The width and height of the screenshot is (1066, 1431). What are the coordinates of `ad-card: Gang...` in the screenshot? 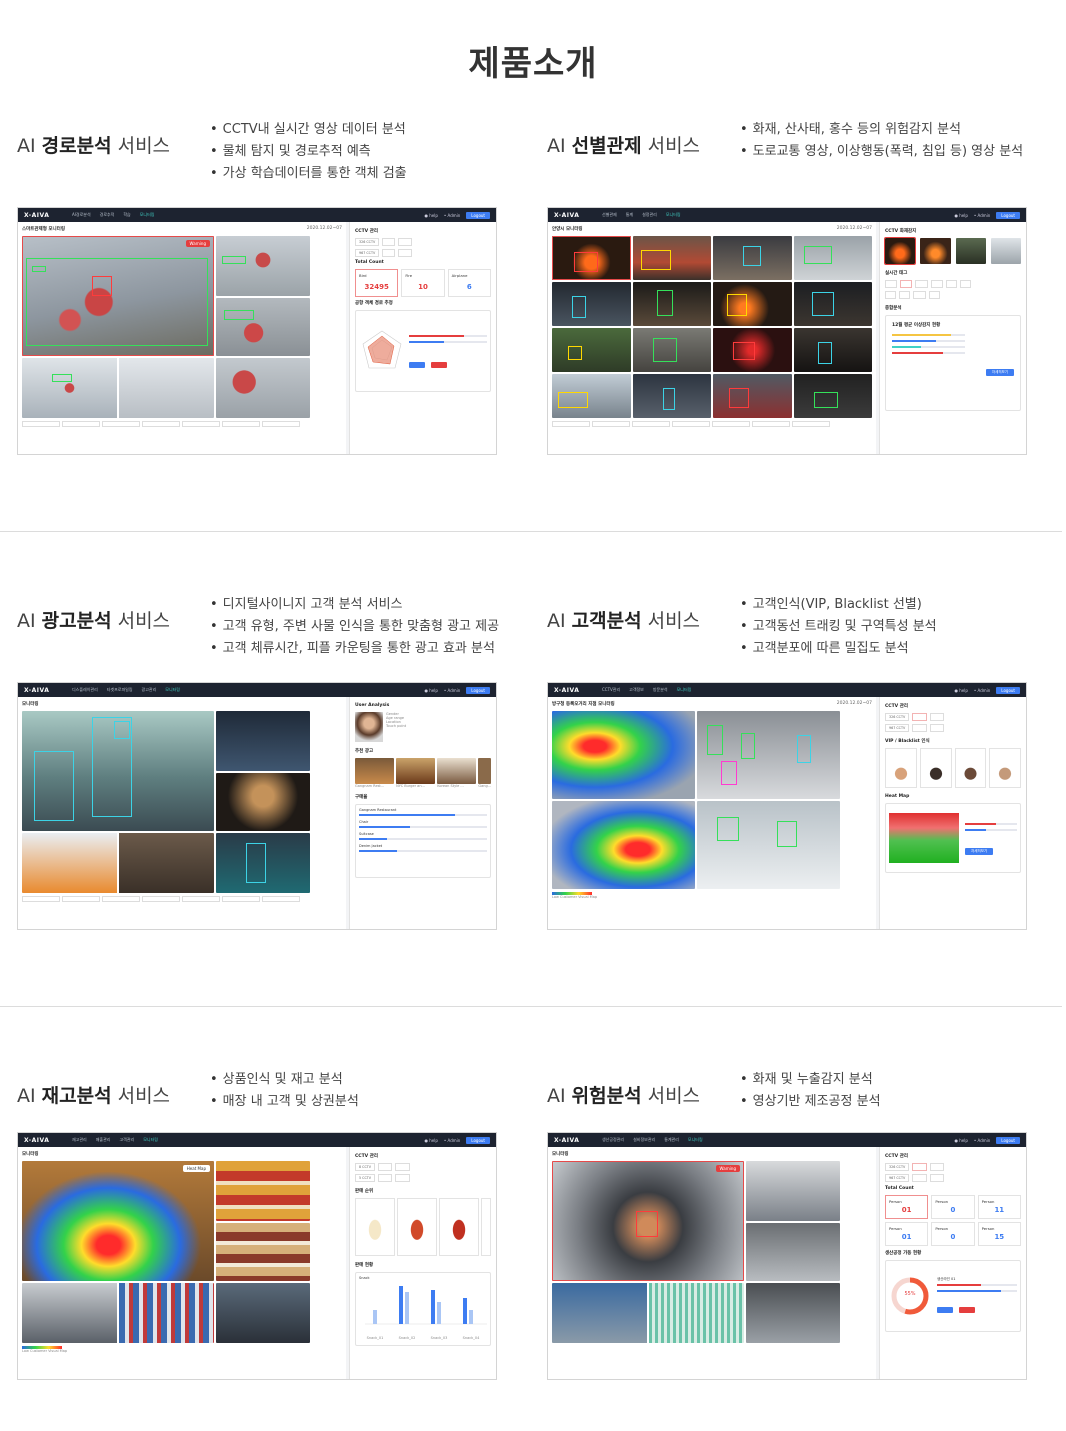 It's located at (485, 773).